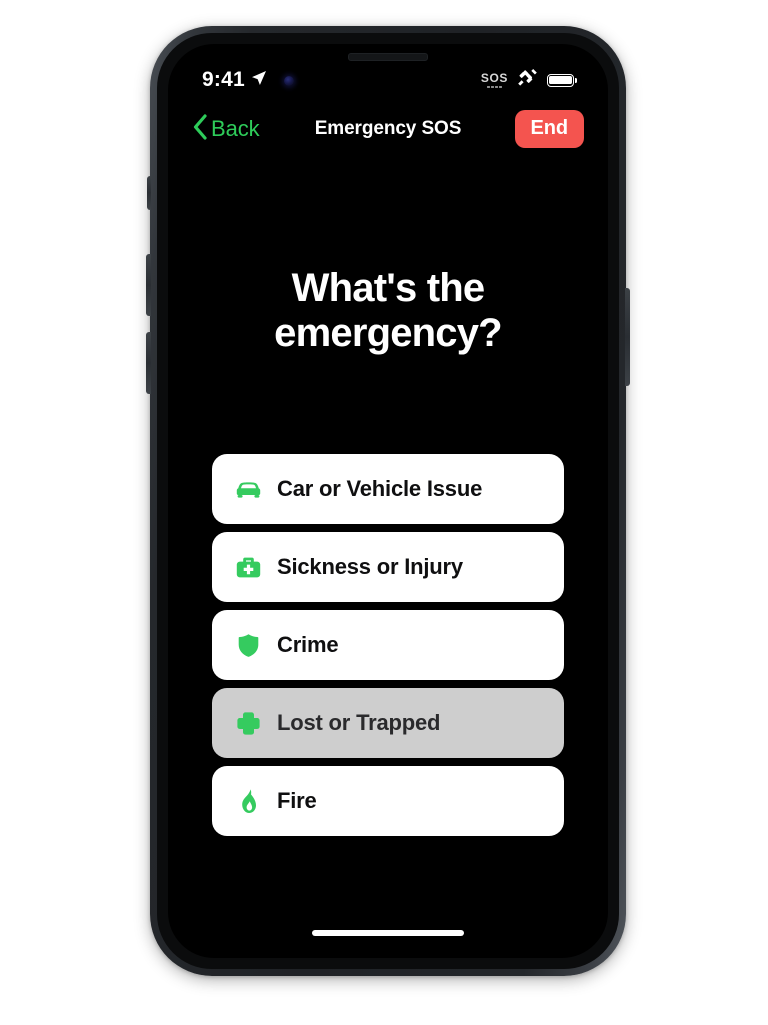  I want to click on chevron-left-icon, so click(200, 129).